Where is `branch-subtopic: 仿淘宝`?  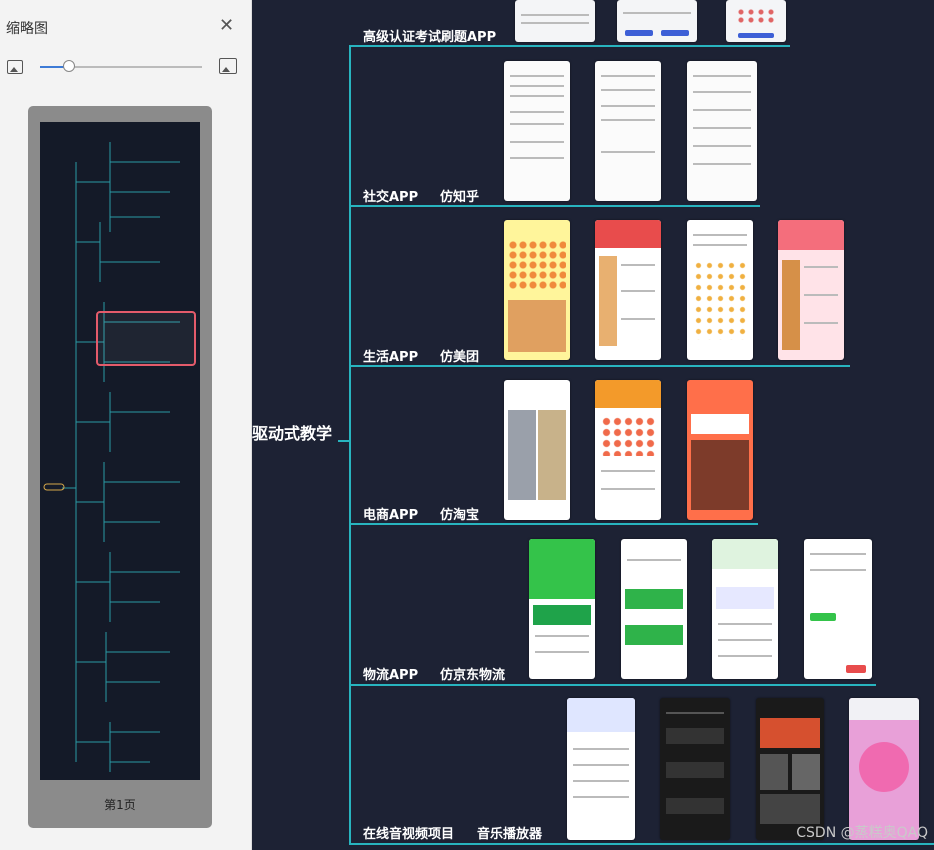
branch-subtopic: 仿淘宝 is located at coordinates (459, 513).